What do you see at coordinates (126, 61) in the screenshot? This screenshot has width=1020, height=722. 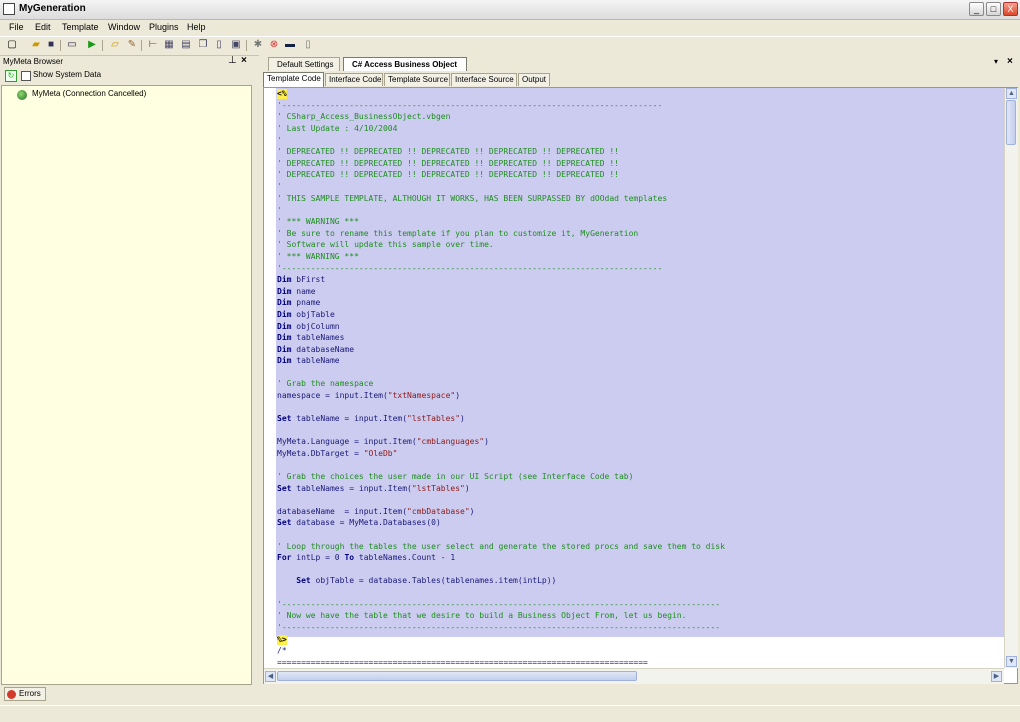 I see `panel-header: MyMeta Browser ⊥ ×` at bounding box center [126, 61].